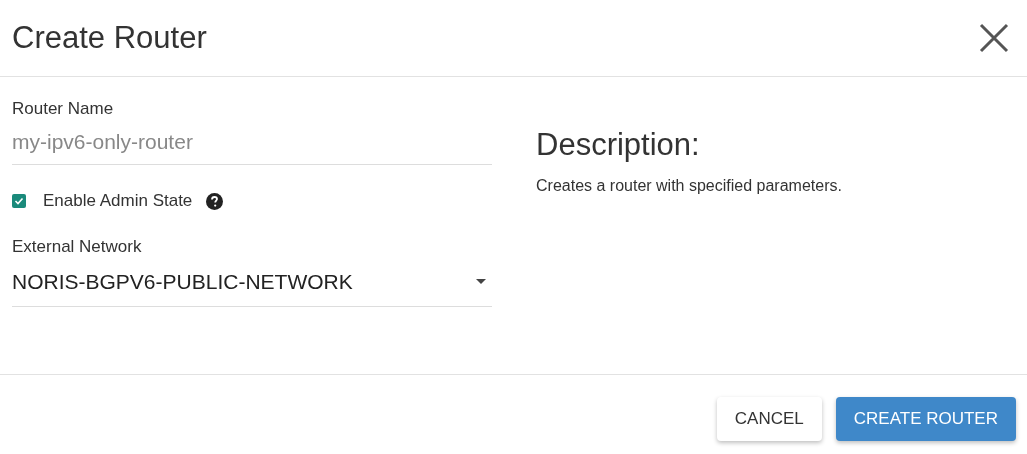 The image size is (1027, 454). I want to click on caret-icon, so click(481, 281).